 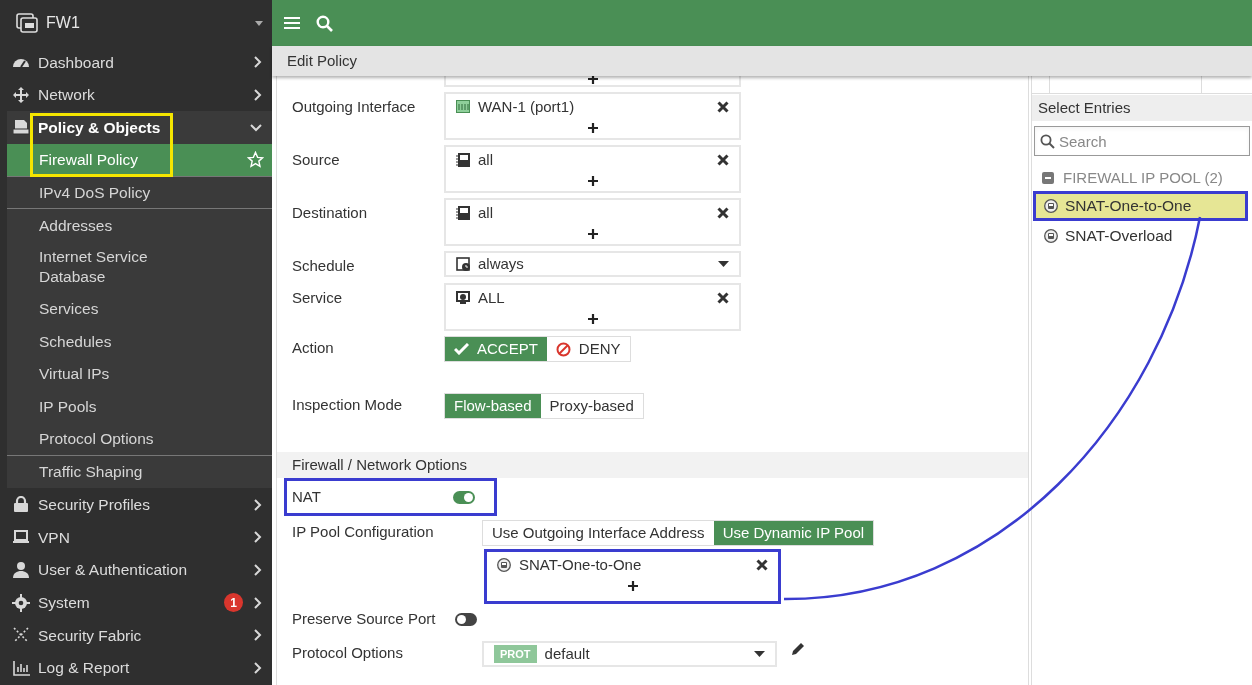 What do you see at coordinates (1048, 178) in the screenshot?
I see `collapse-icon` at bounding box center [1048, 178].